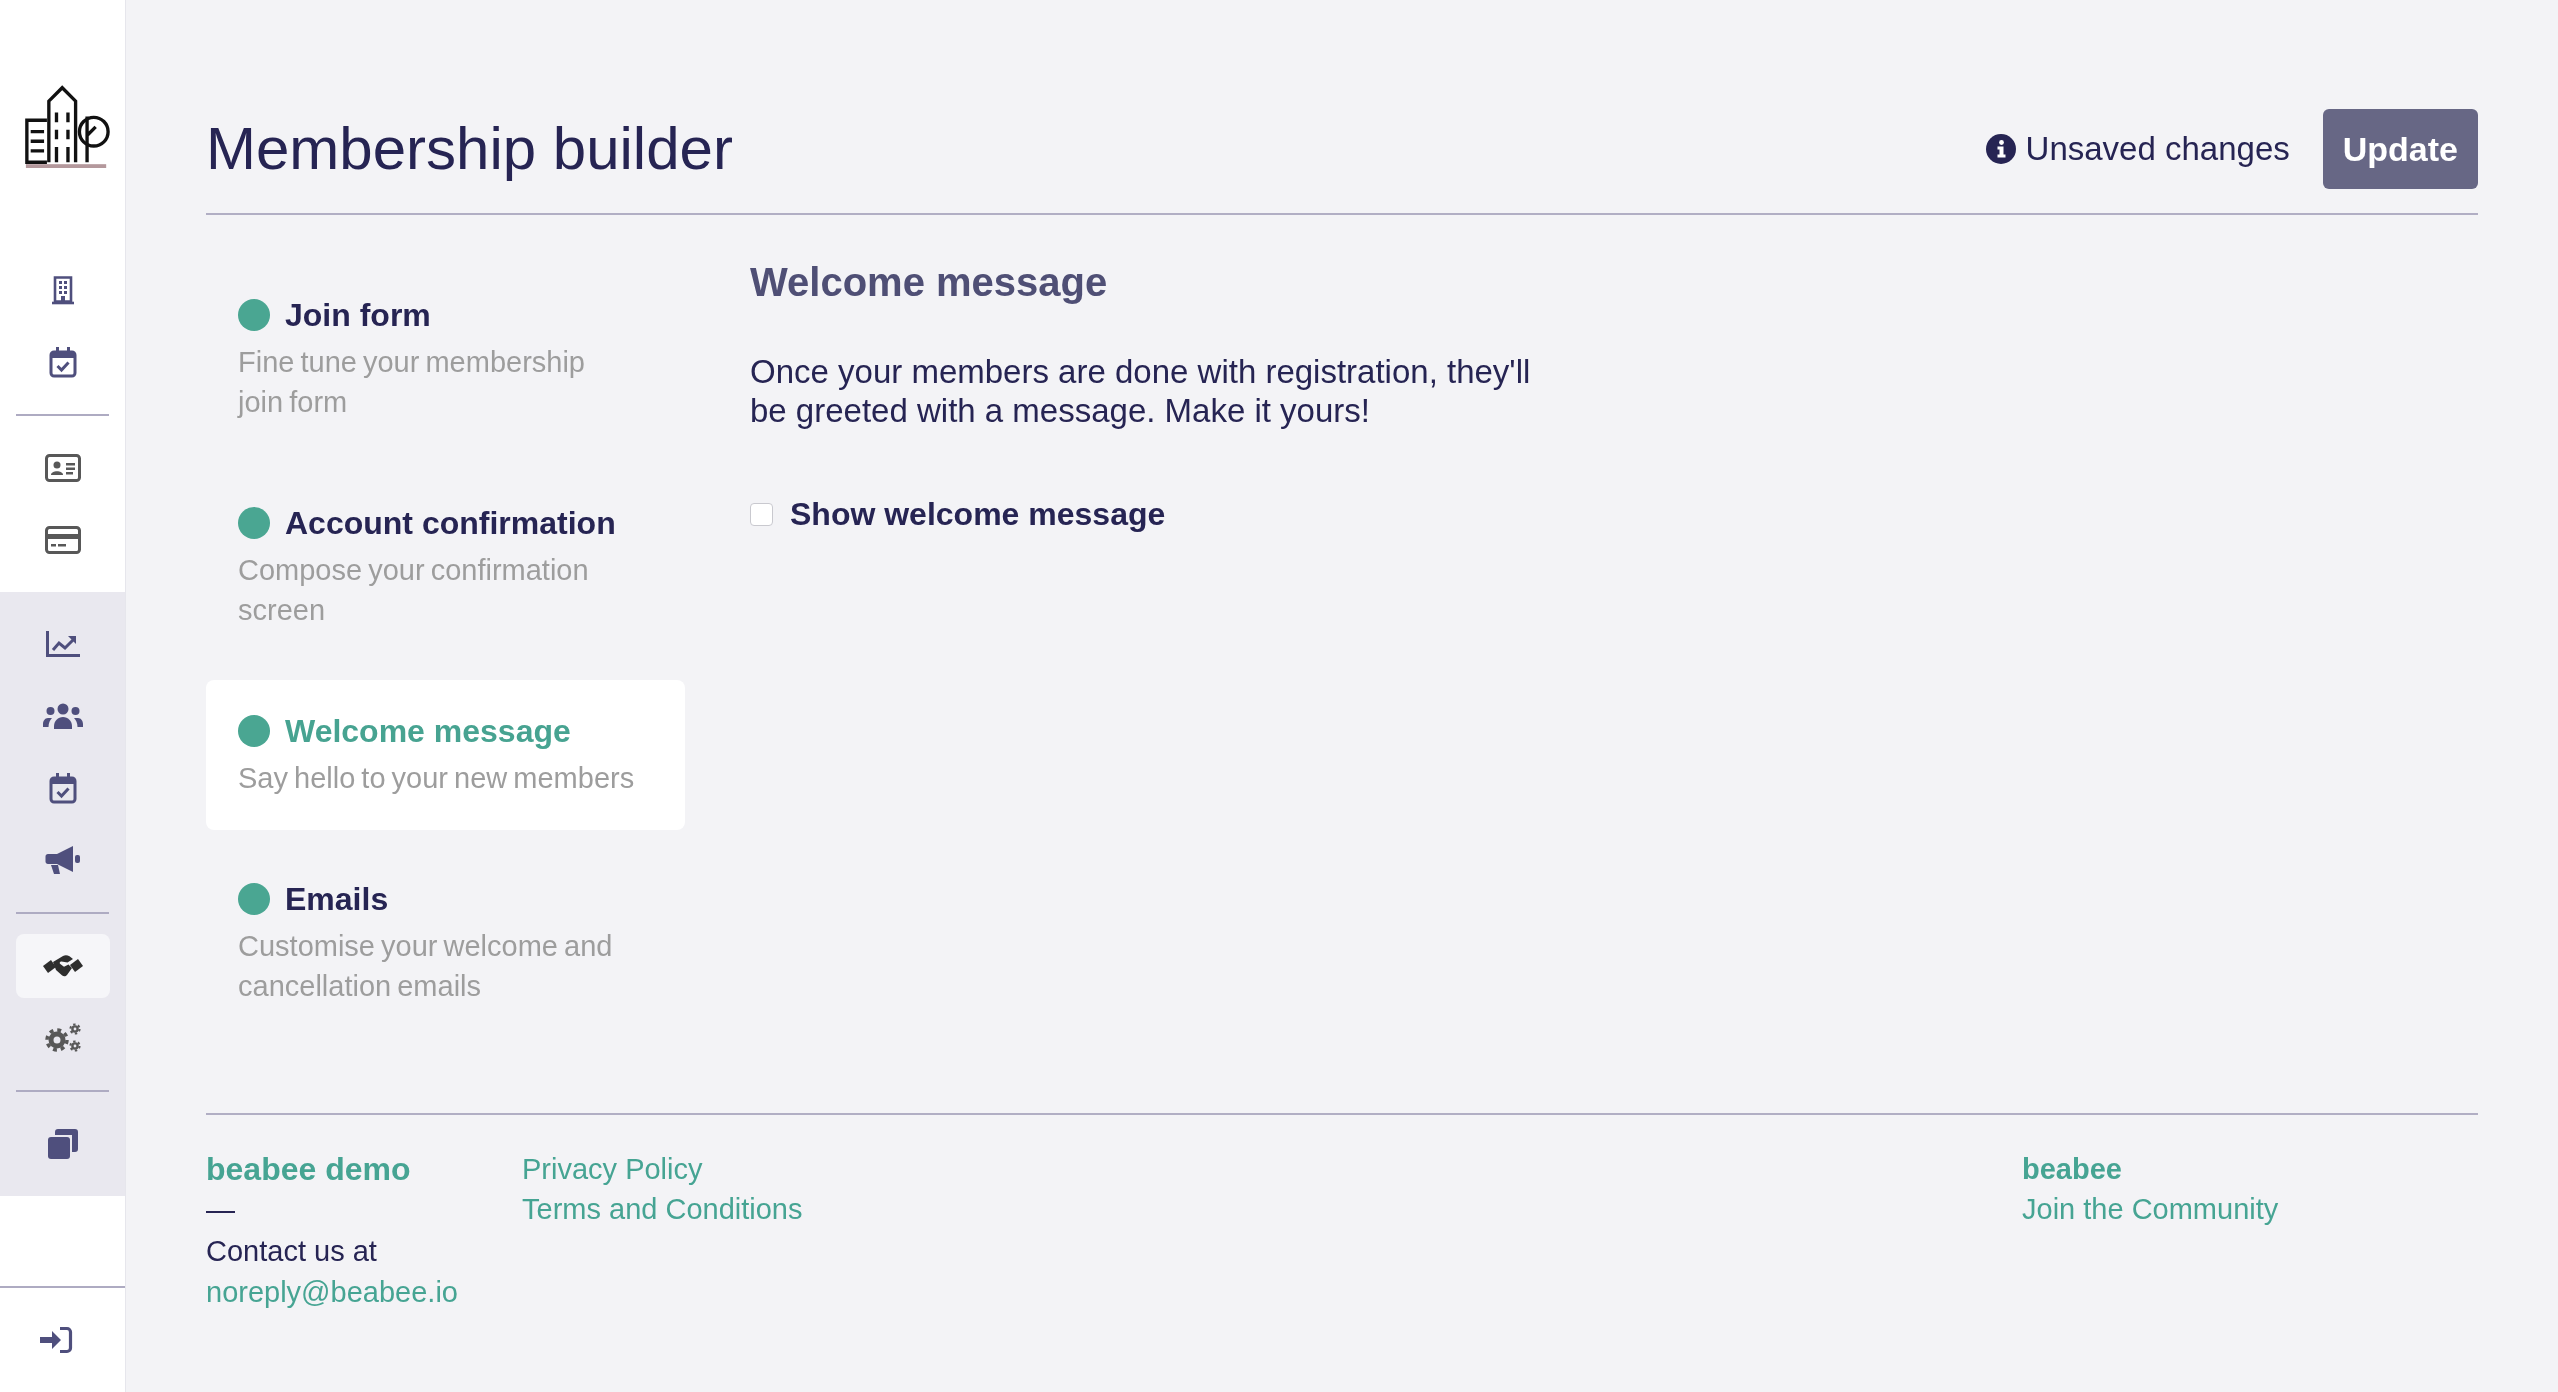  What do you see at coordinates (2157, 149) in the screenshot?
I see `unsaved-changes-text: Unsaved changes` at bounding box center [2157, 149].